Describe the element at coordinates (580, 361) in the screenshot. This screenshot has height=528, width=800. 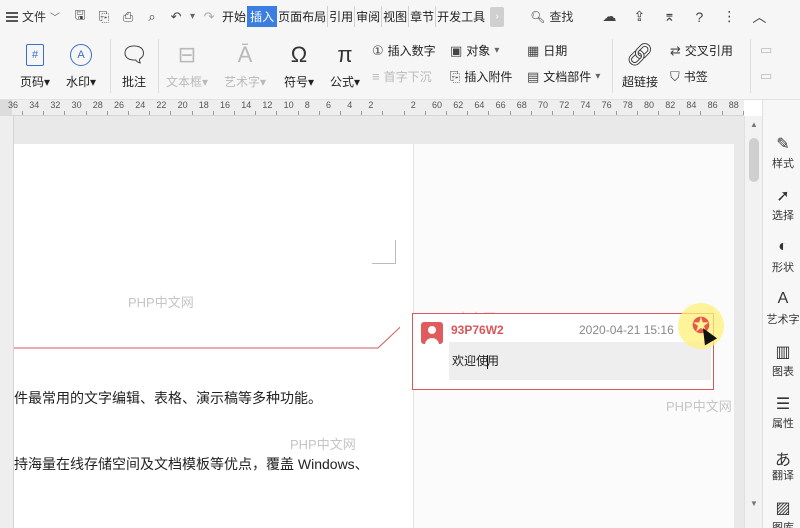
I see `comment-text-field: 欢迎使用` at that location.